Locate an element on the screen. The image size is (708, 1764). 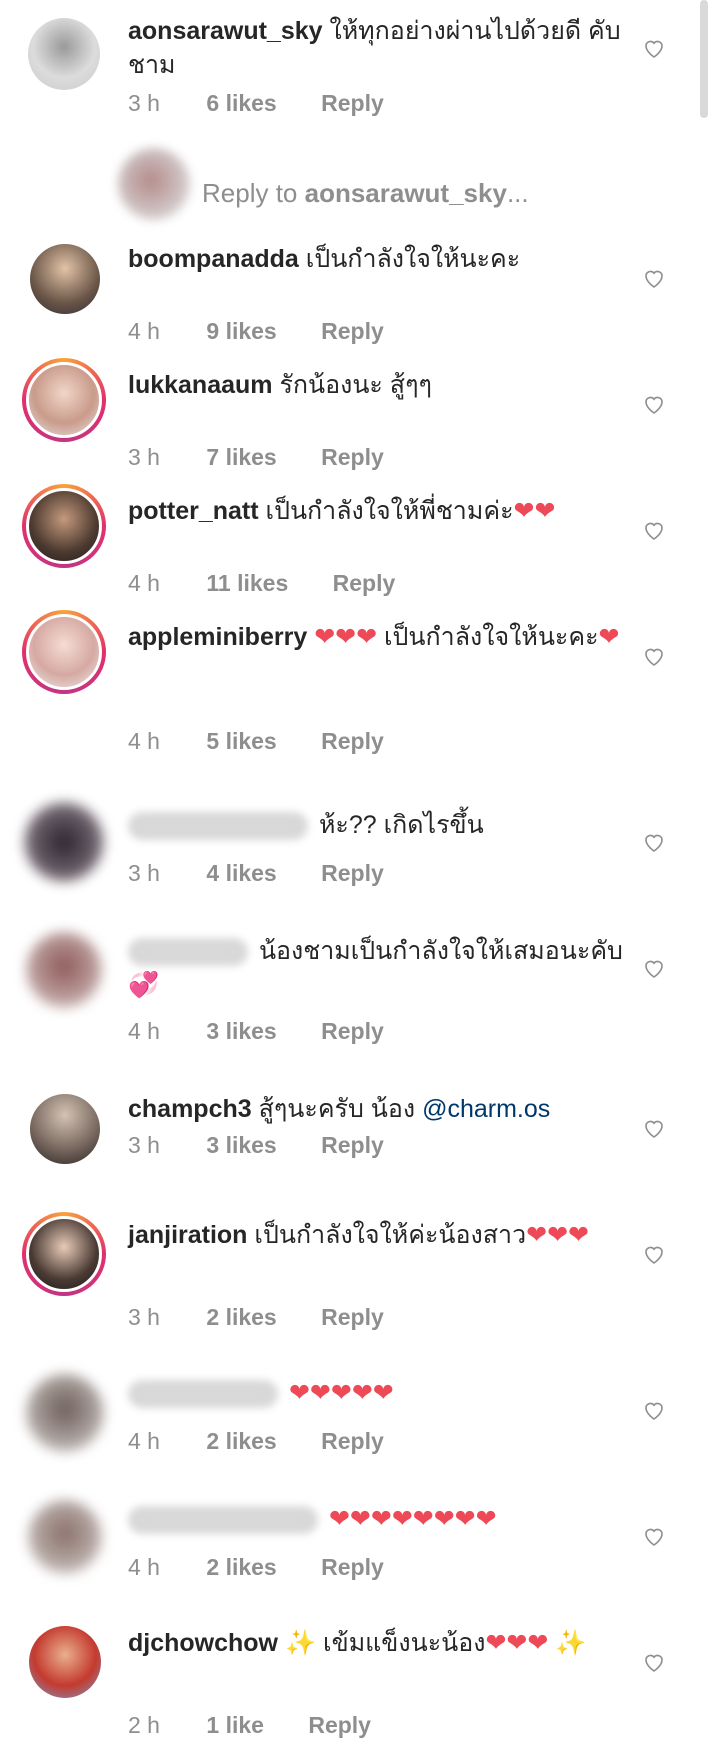
comment-body: ✨ เข้มแข็งนะน้อง❤❤❤ ✨ is located at coordinates (435, 1643).